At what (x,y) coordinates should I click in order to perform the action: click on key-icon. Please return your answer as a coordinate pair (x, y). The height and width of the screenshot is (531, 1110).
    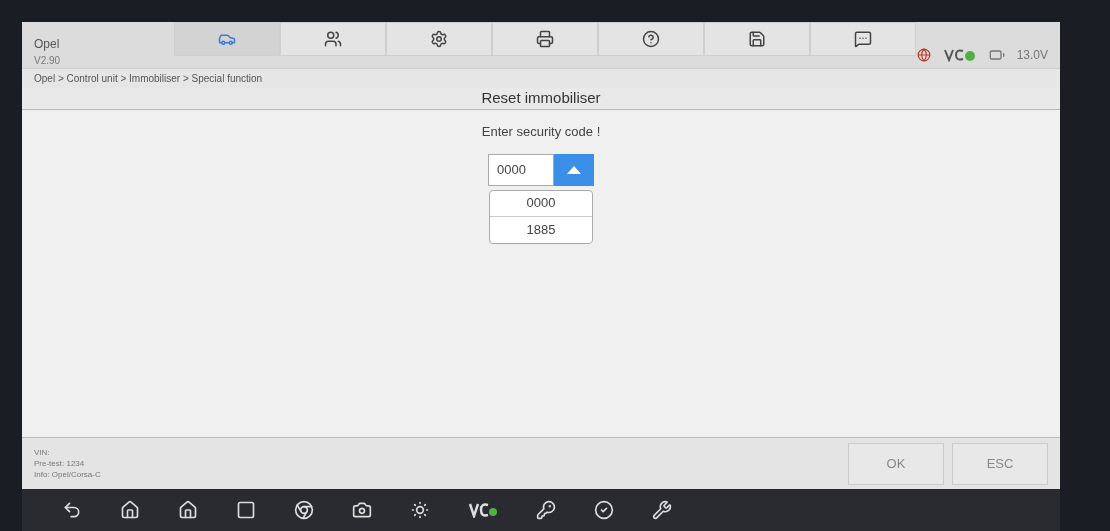
    Looking at the image, I should click on (546, 510).